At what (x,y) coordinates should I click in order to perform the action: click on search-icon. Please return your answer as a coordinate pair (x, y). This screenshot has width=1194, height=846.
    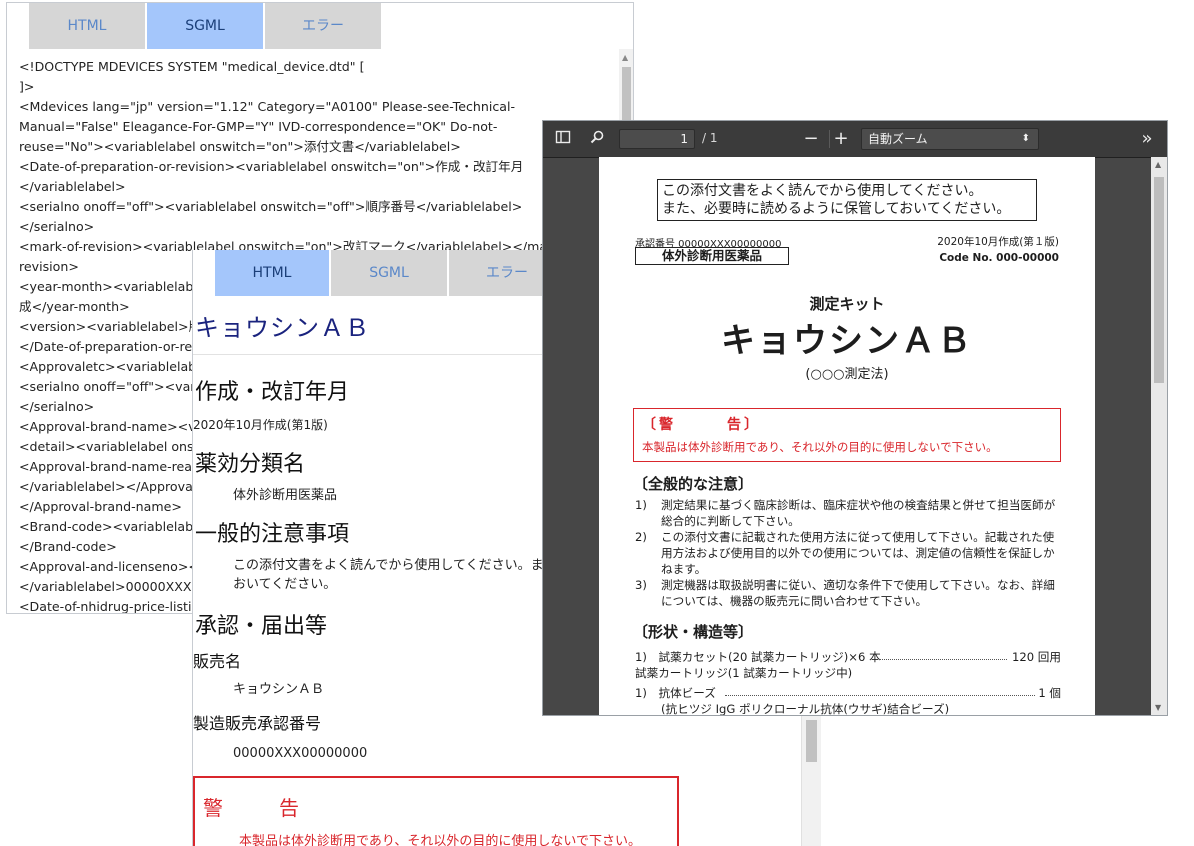
    Looking at the image, I should click on (597, 139).